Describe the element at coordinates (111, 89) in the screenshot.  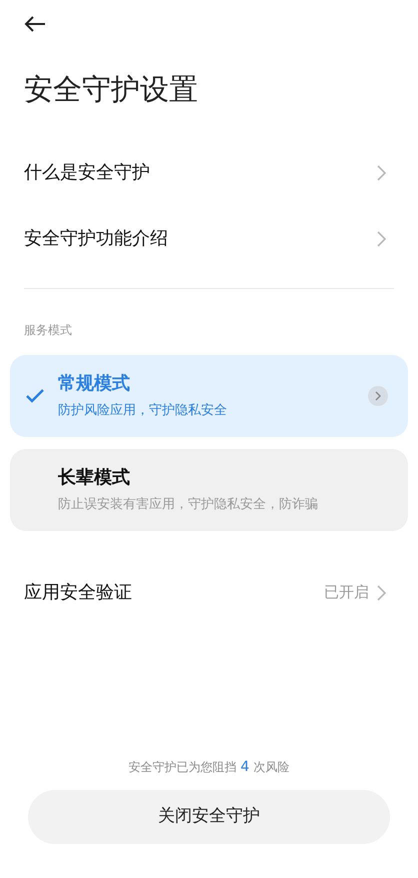
I see `page-title: 安全守护设置` at that location.